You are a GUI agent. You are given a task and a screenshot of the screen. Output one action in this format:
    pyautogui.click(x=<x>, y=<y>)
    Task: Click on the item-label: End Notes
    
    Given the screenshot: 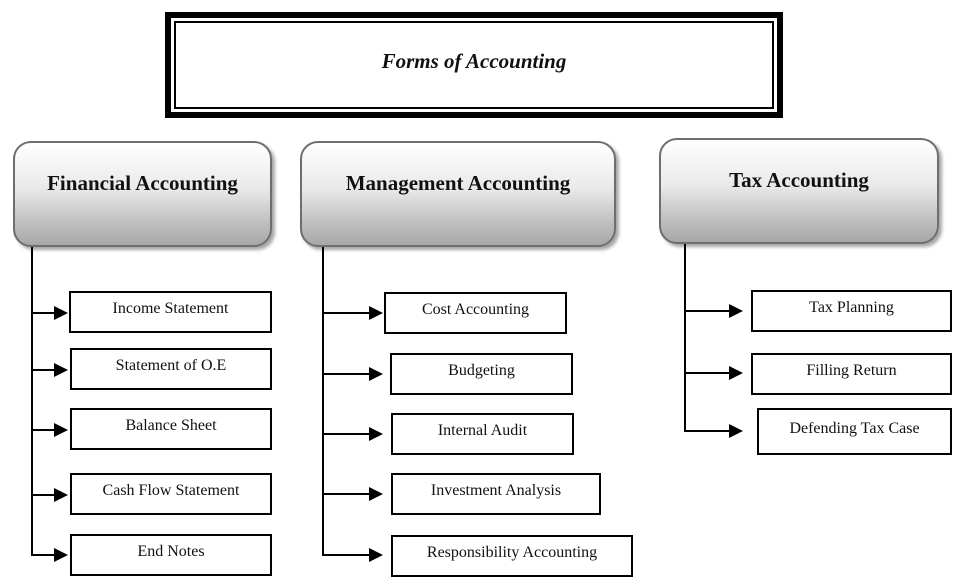 What is the action you would take?
    pyautogui.click(x=171, y=551)
    